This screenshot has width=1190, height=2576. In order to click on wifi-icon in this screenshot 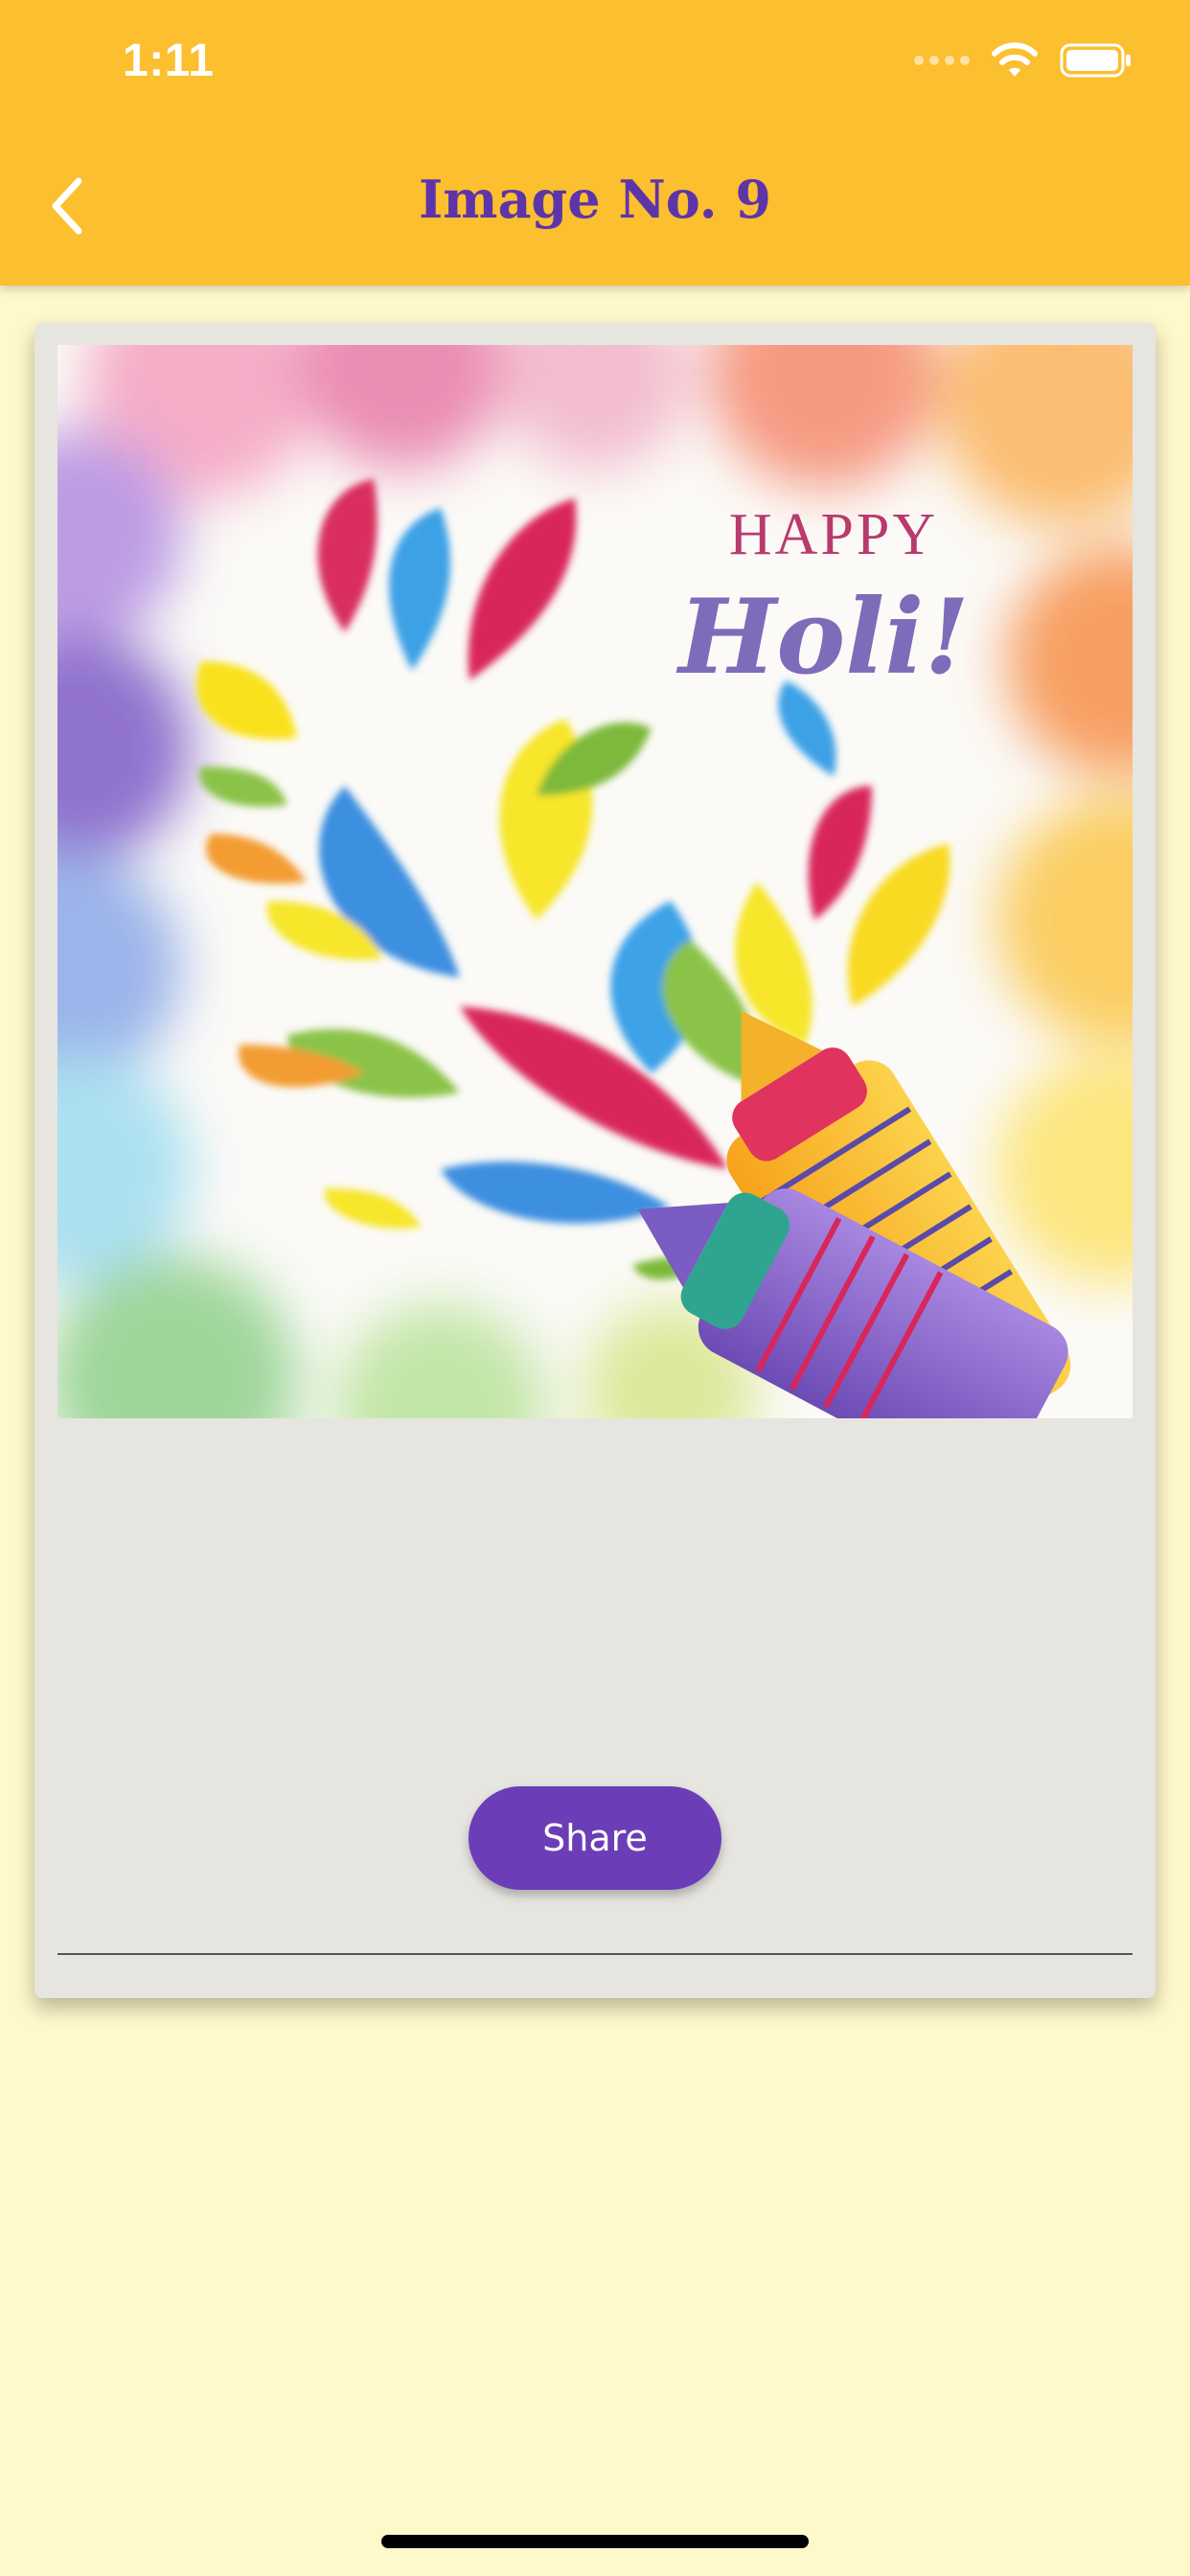, I will do `click(1015, 59)`.